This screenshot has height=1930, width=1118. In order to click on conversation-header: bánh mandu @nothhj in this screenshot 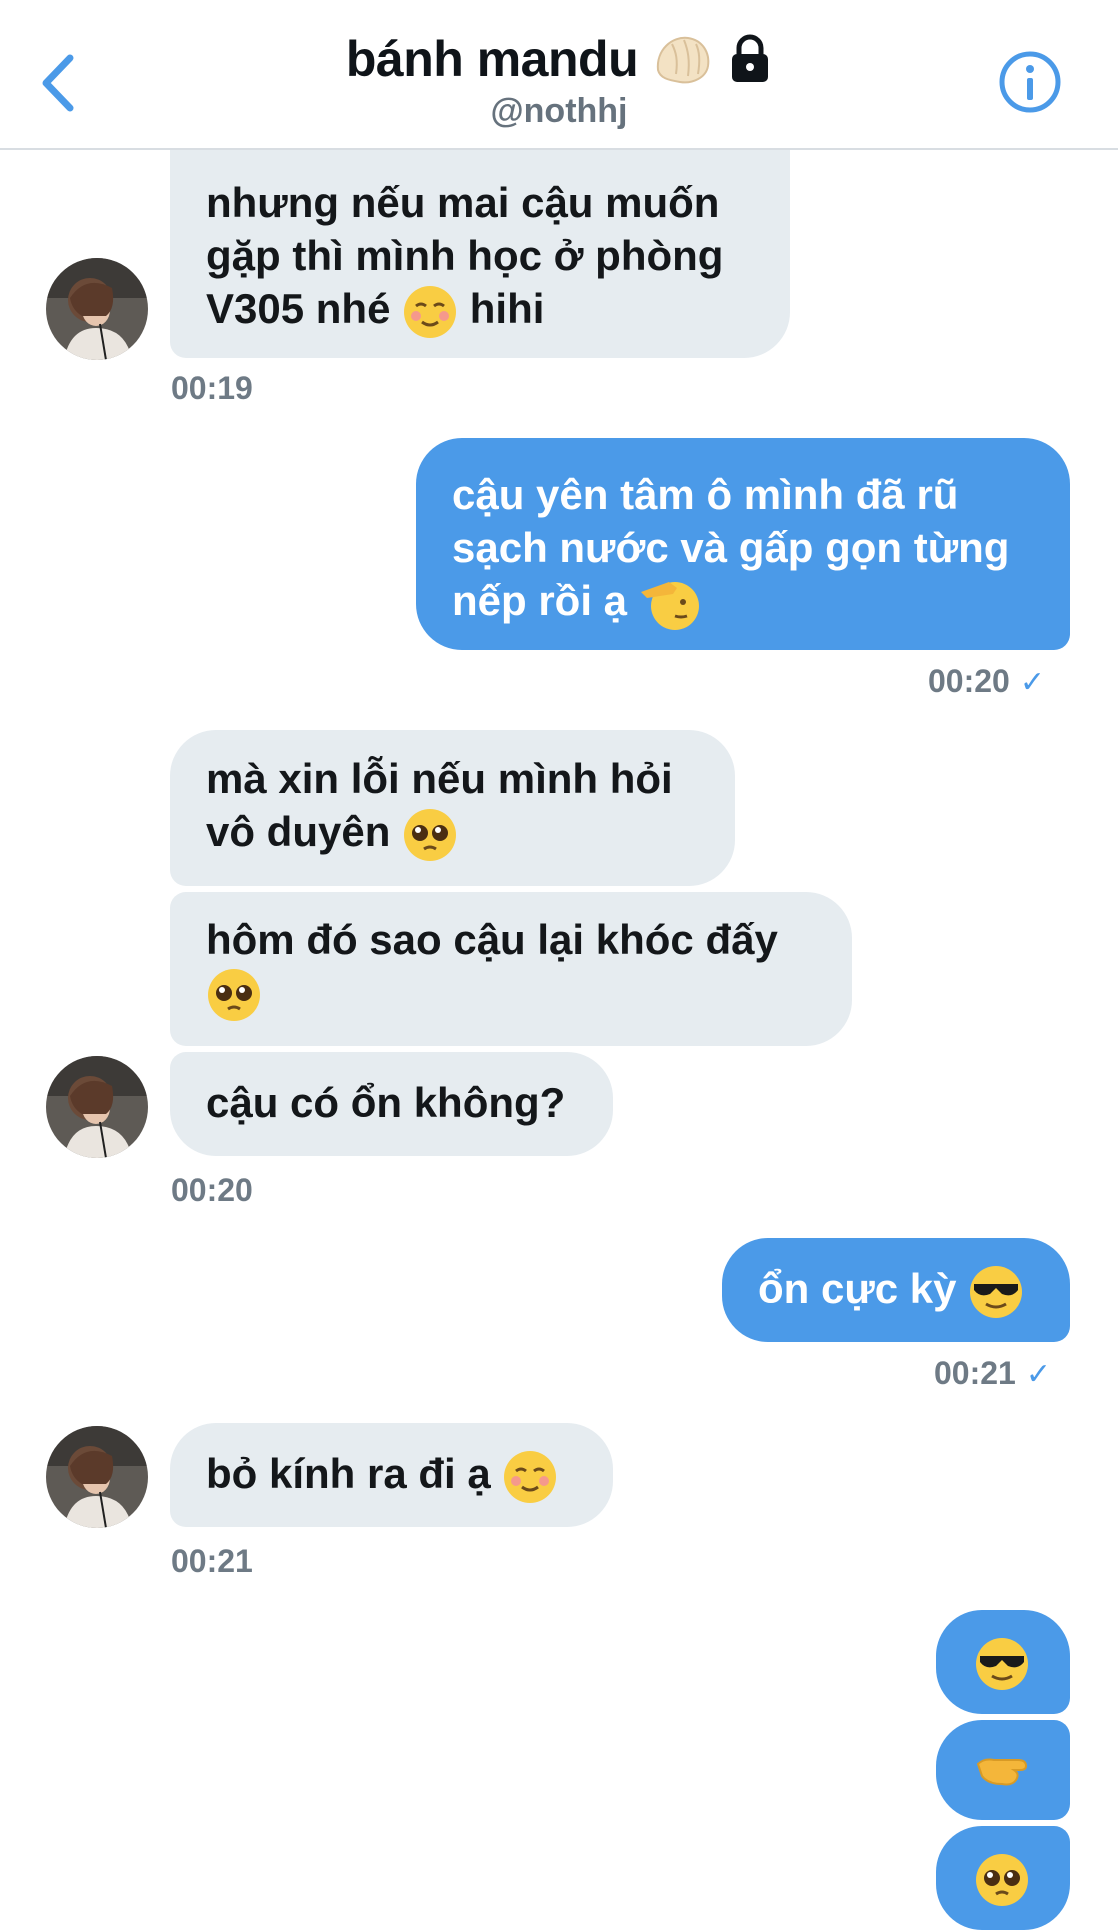, I will do `click(559, 75)`.